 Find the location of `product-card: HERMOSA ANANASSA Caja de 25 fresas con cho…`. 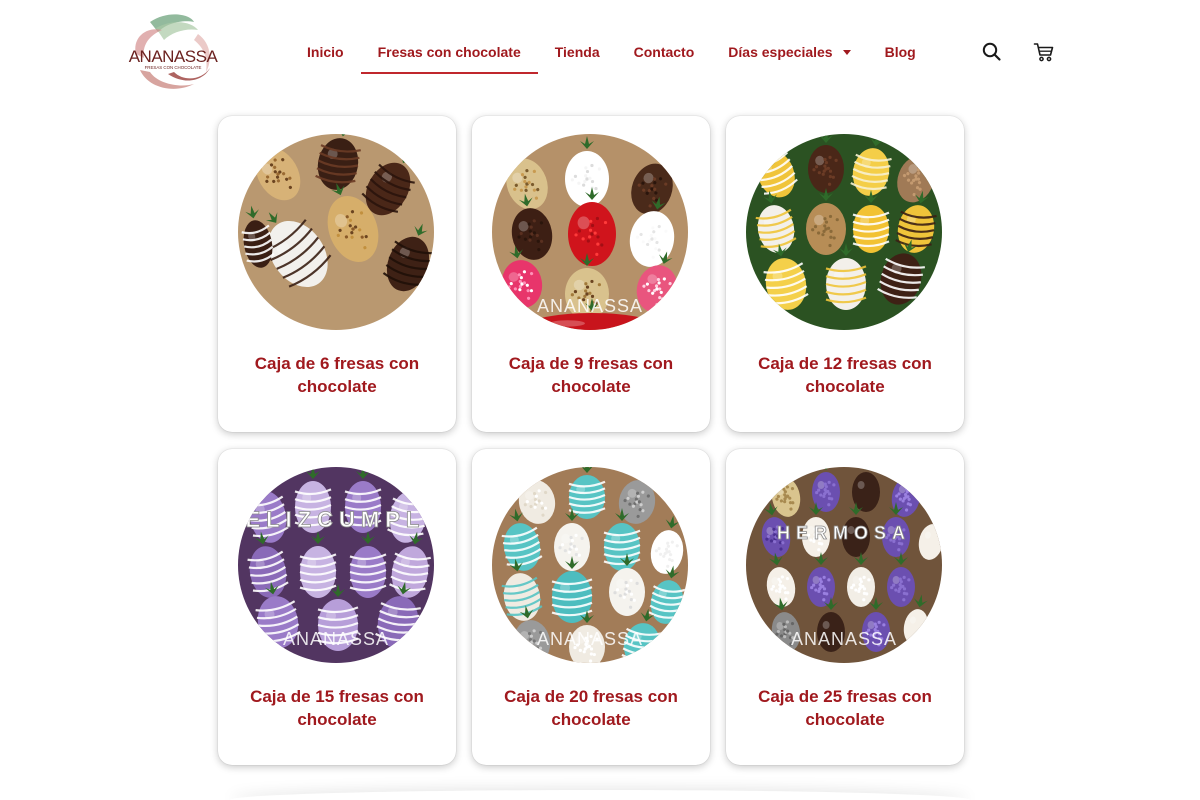

product-card: HERMOSA ANANASSA Caja de 25 fresas con cho… is located at coordinates (845, 607).